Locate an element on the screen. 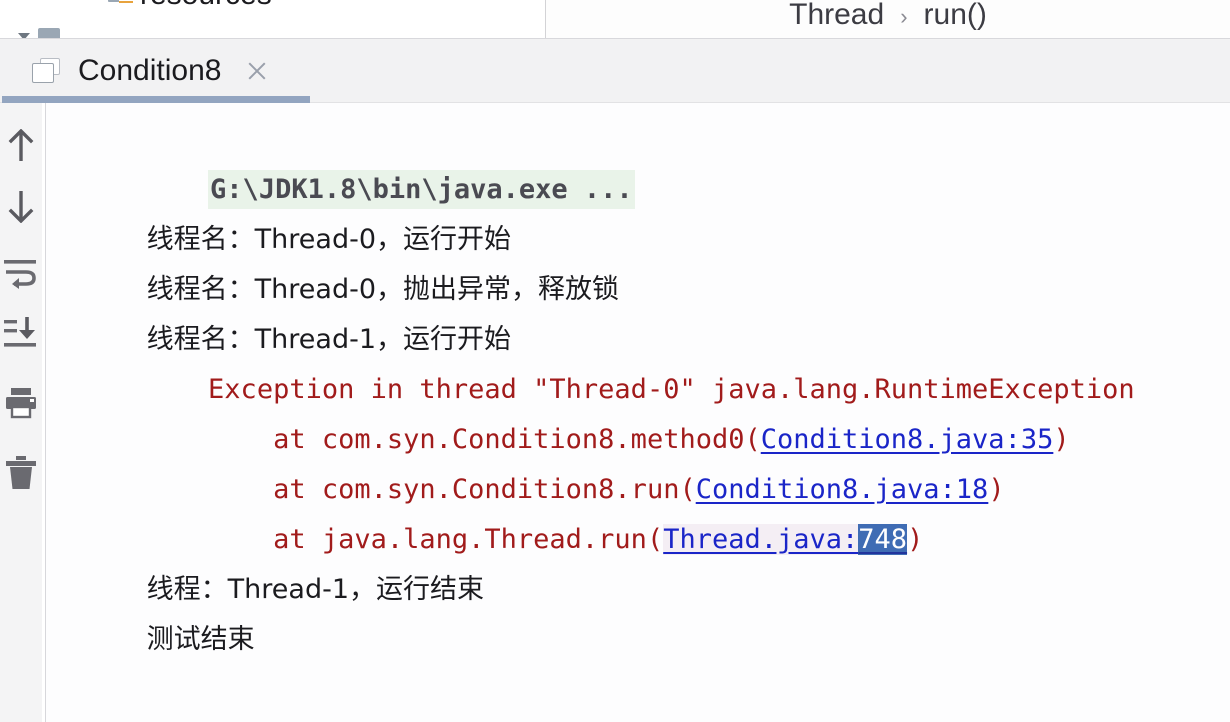 The width and height of the screenshot is (1230, 722). tab-condition8: Condition8 is located at coordinates (156, 70).